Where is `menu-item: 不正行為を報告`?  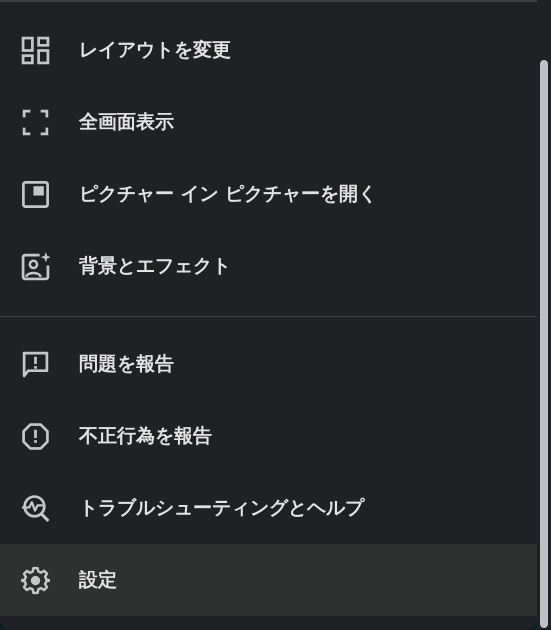
menu-item: 不正行為を報告 is located at coordinates (268, 436).